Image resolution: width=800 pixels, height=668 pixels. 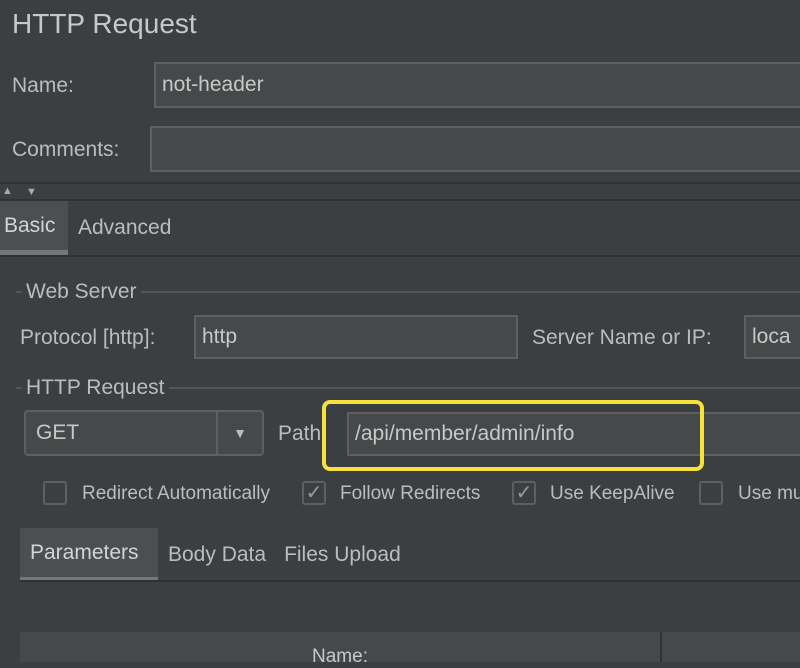 What do you see at coordinates (66, 149) in the screenshot?
I see `comments-label: Comments:` at bounding box center [66, 149].